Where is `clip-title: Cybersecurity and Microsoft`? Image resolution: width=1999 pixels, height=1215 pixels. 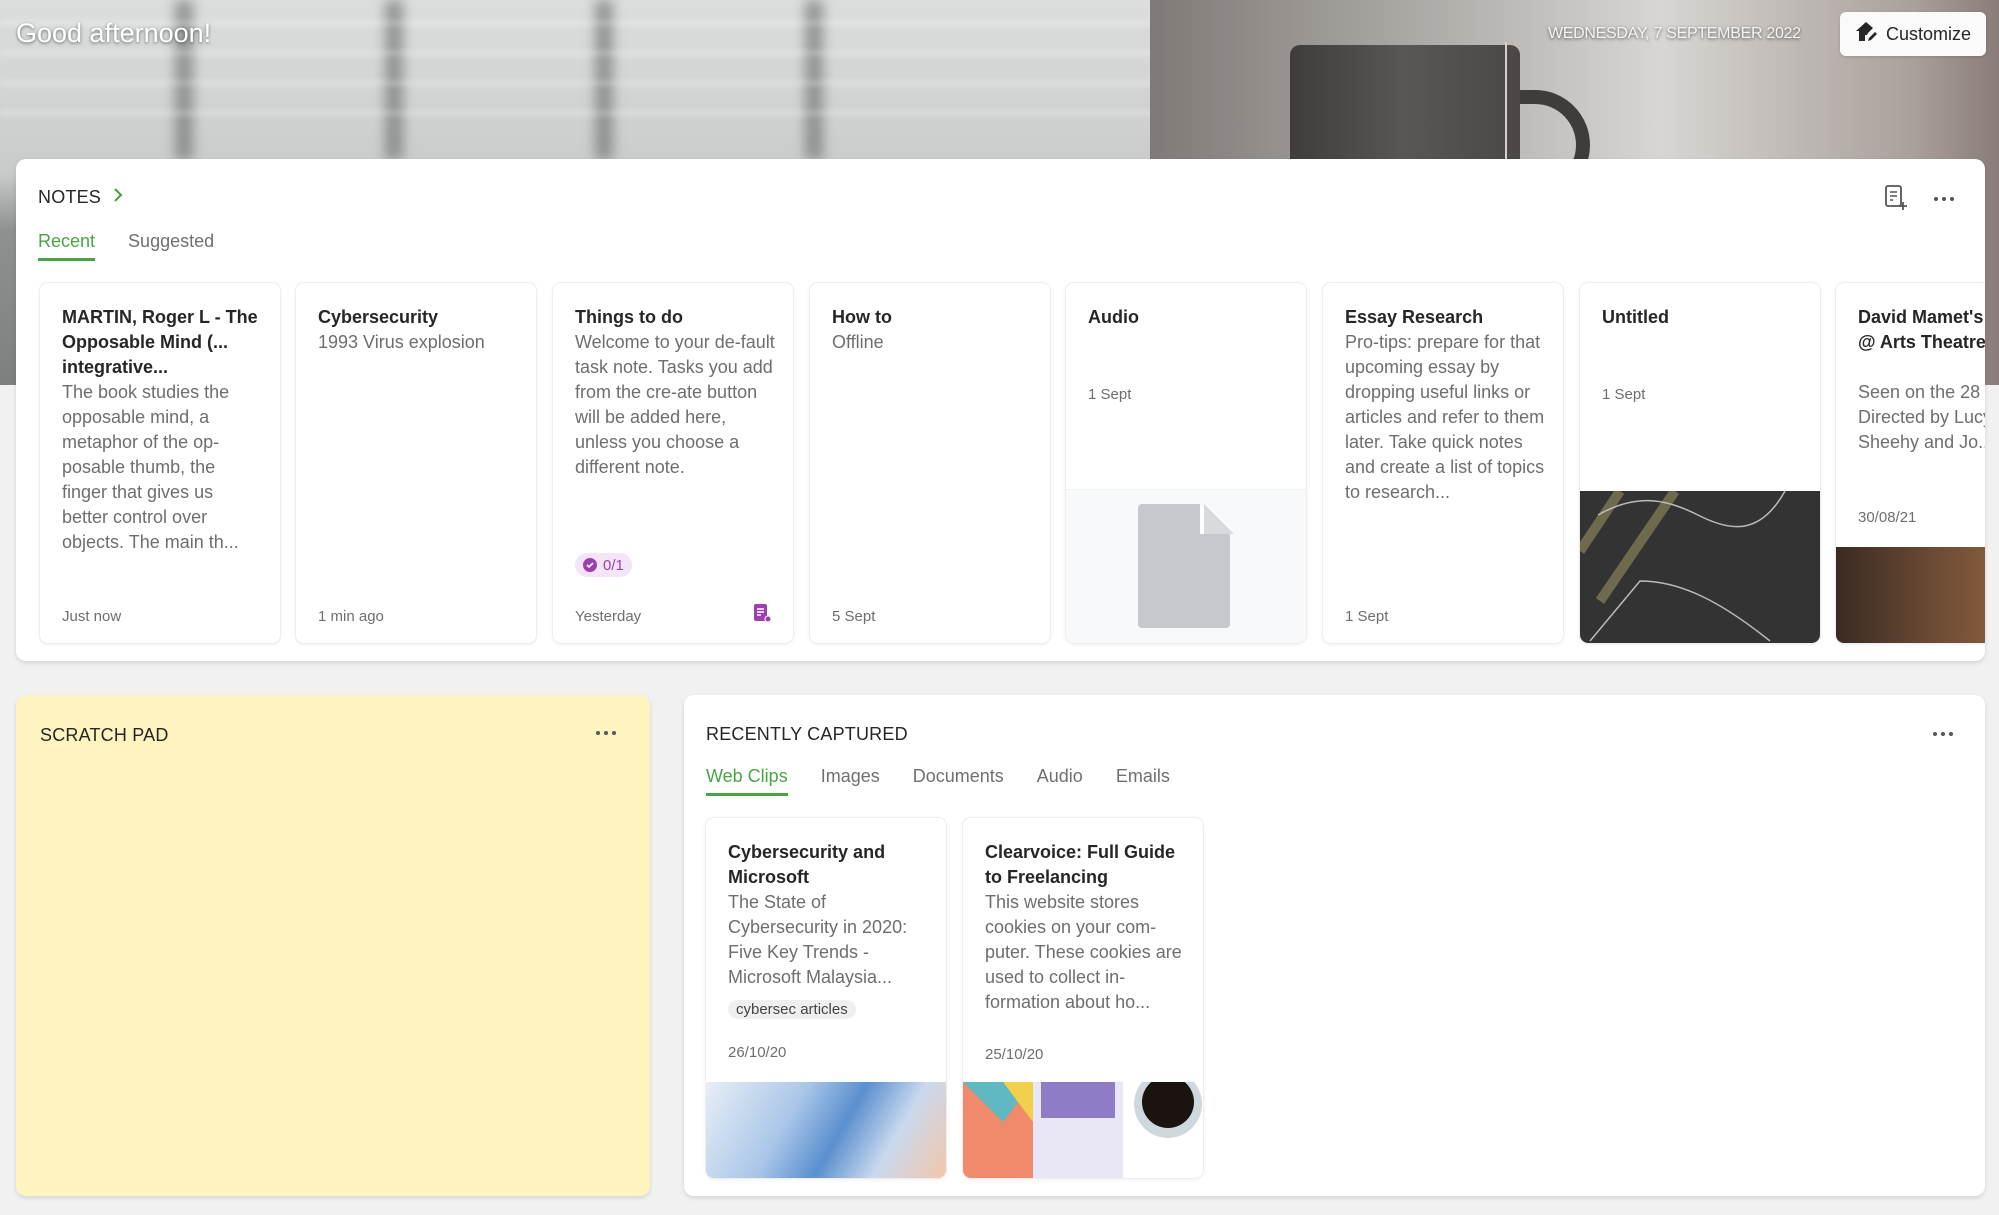 clip-title: Cybersecurity and Microsoft is located at coordinates (807, 864).